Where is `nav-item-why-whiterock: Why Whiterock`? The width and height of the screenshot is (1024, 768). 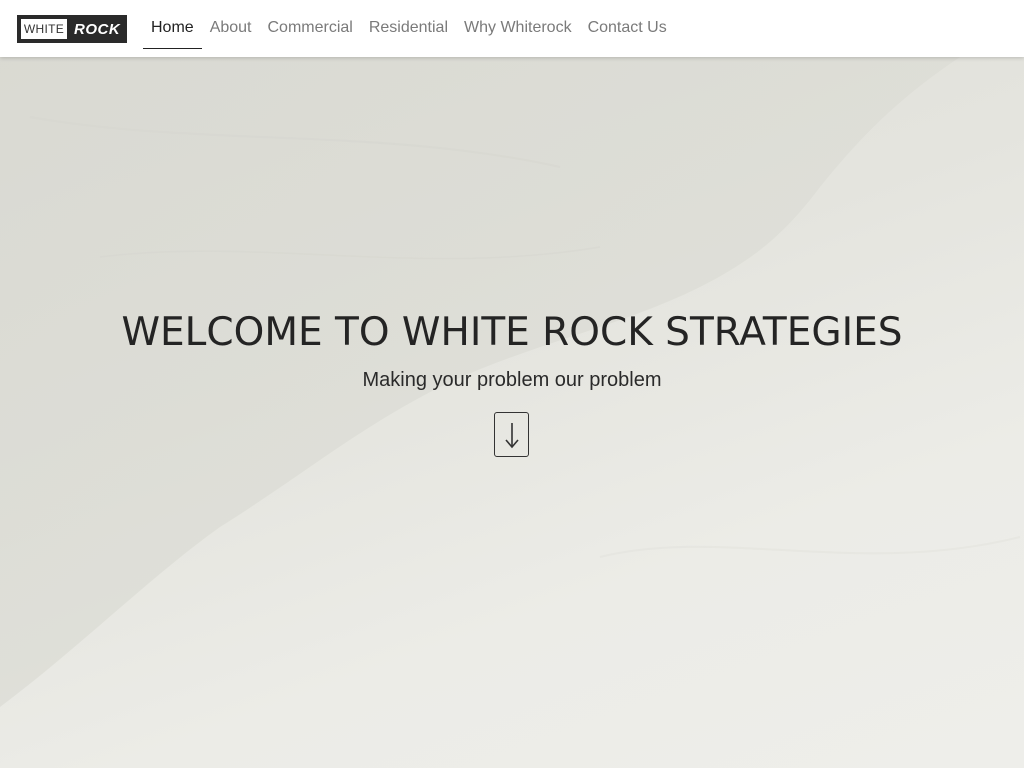
nav-item-why-whiterock: Why Whiterock is located at coordinates (518, 28).